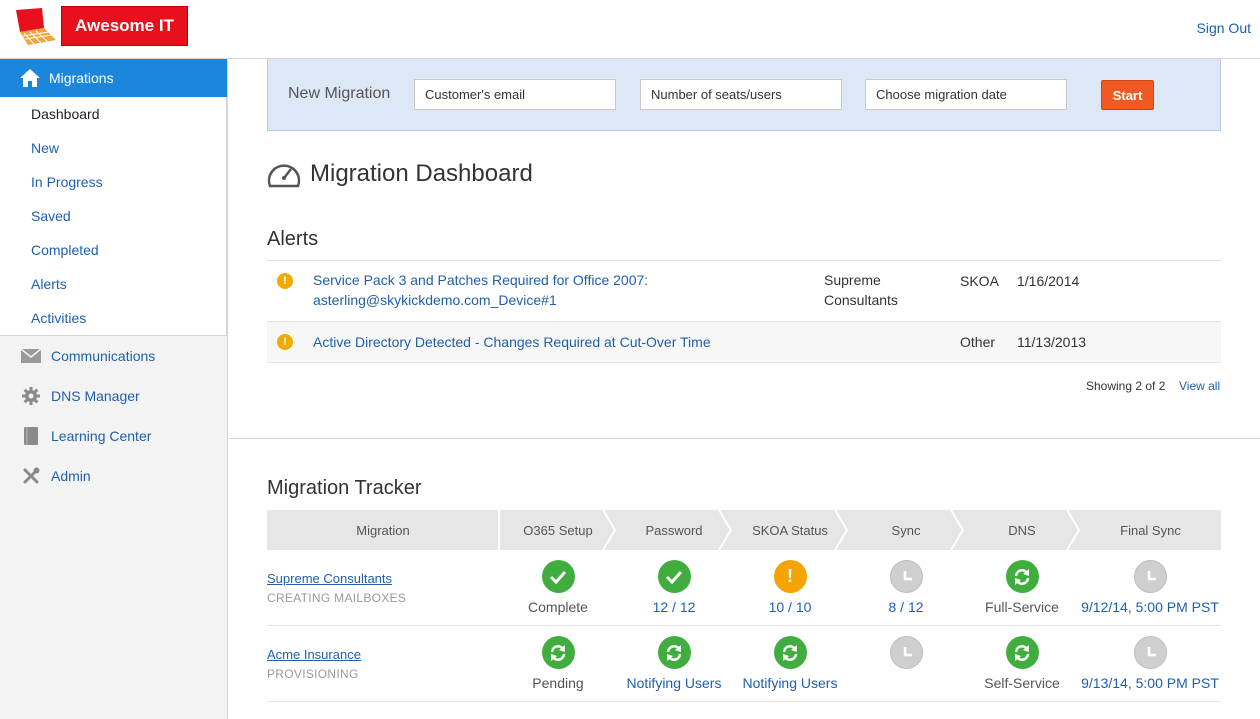 This screenshot has width=1260, height=719. I want to click on dashboard-title: Migration Dashboard, so click(421, 173).